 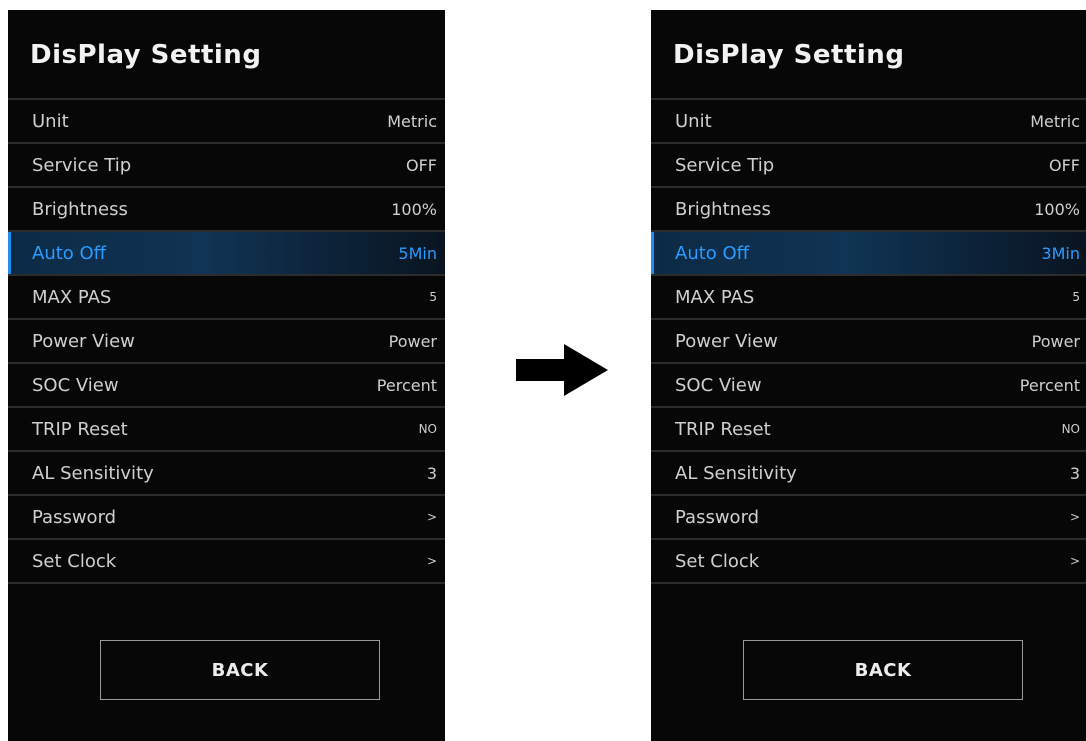 I want to click on right-arrow-icon, so click(x=562, y=370).